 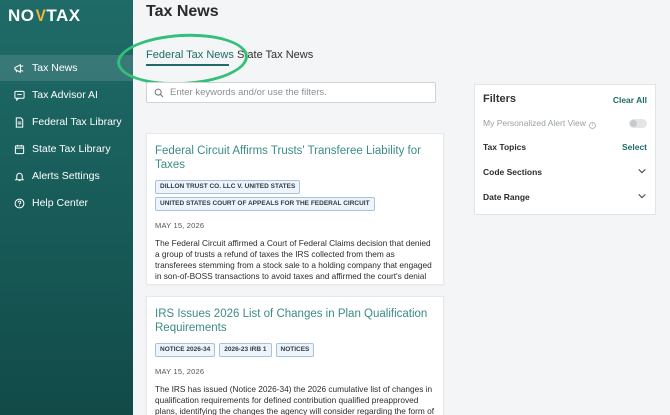 I want to click on alert-view-label: My Personalized Alert View, so click(x=534, y=122).